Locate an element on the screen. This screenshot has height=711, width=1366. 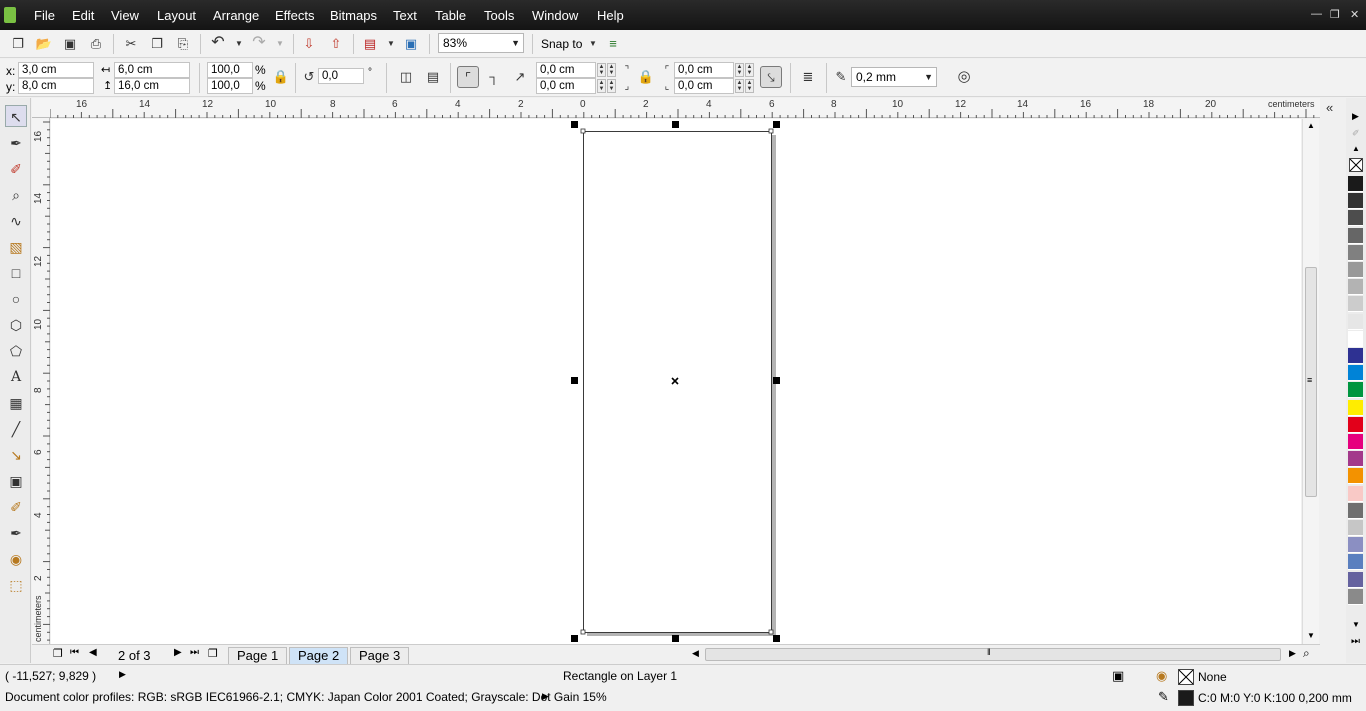
no-color-swatch is located at coordinates (1356, 165).